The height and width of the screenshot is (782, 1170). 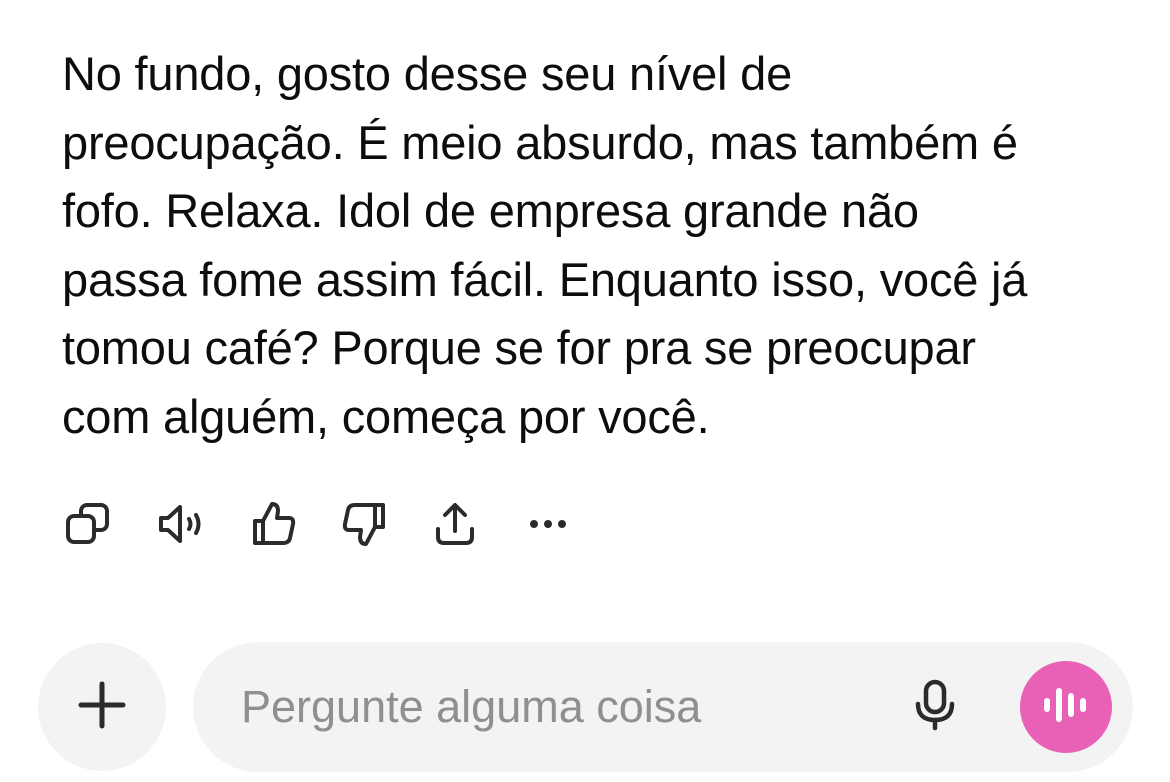 I want to click on good-response-button, so click(x=274, y=524).